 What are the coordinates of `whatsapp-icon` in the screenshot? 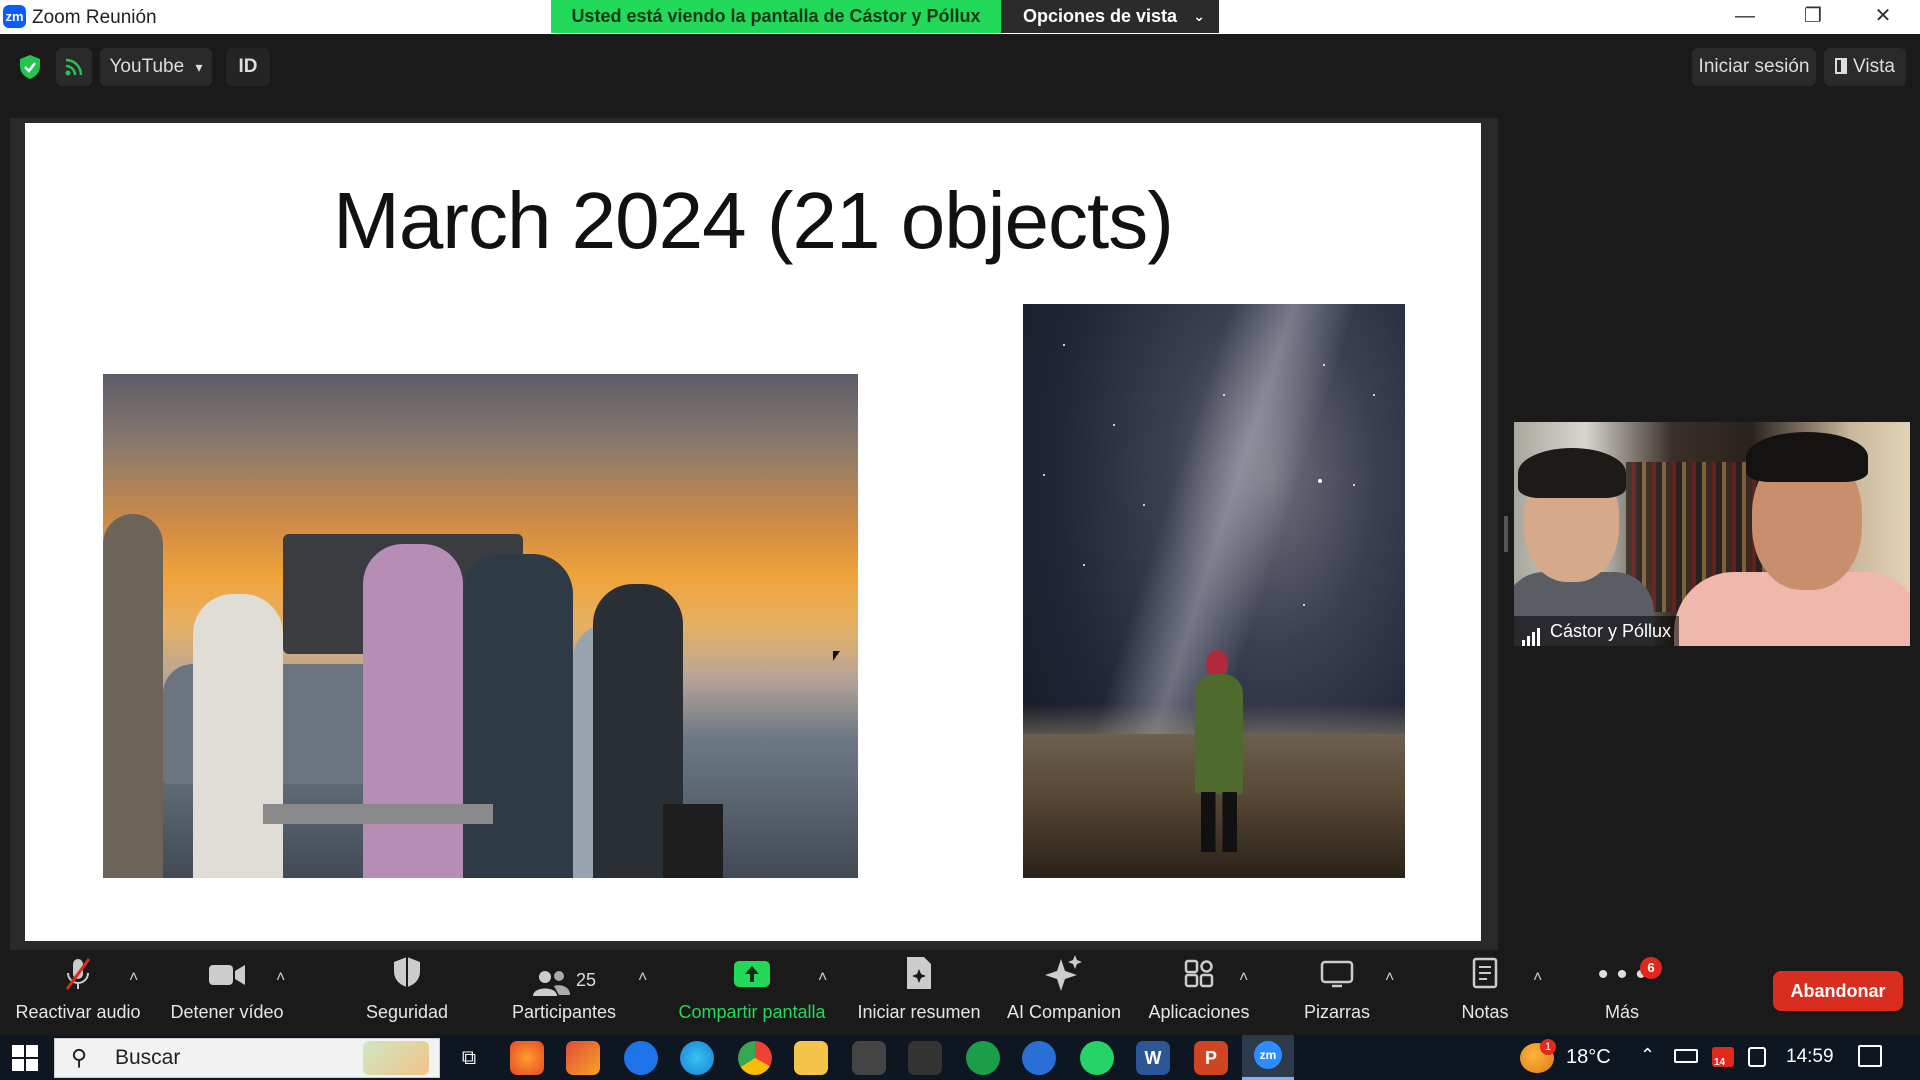 It's located at (1097, 1058).